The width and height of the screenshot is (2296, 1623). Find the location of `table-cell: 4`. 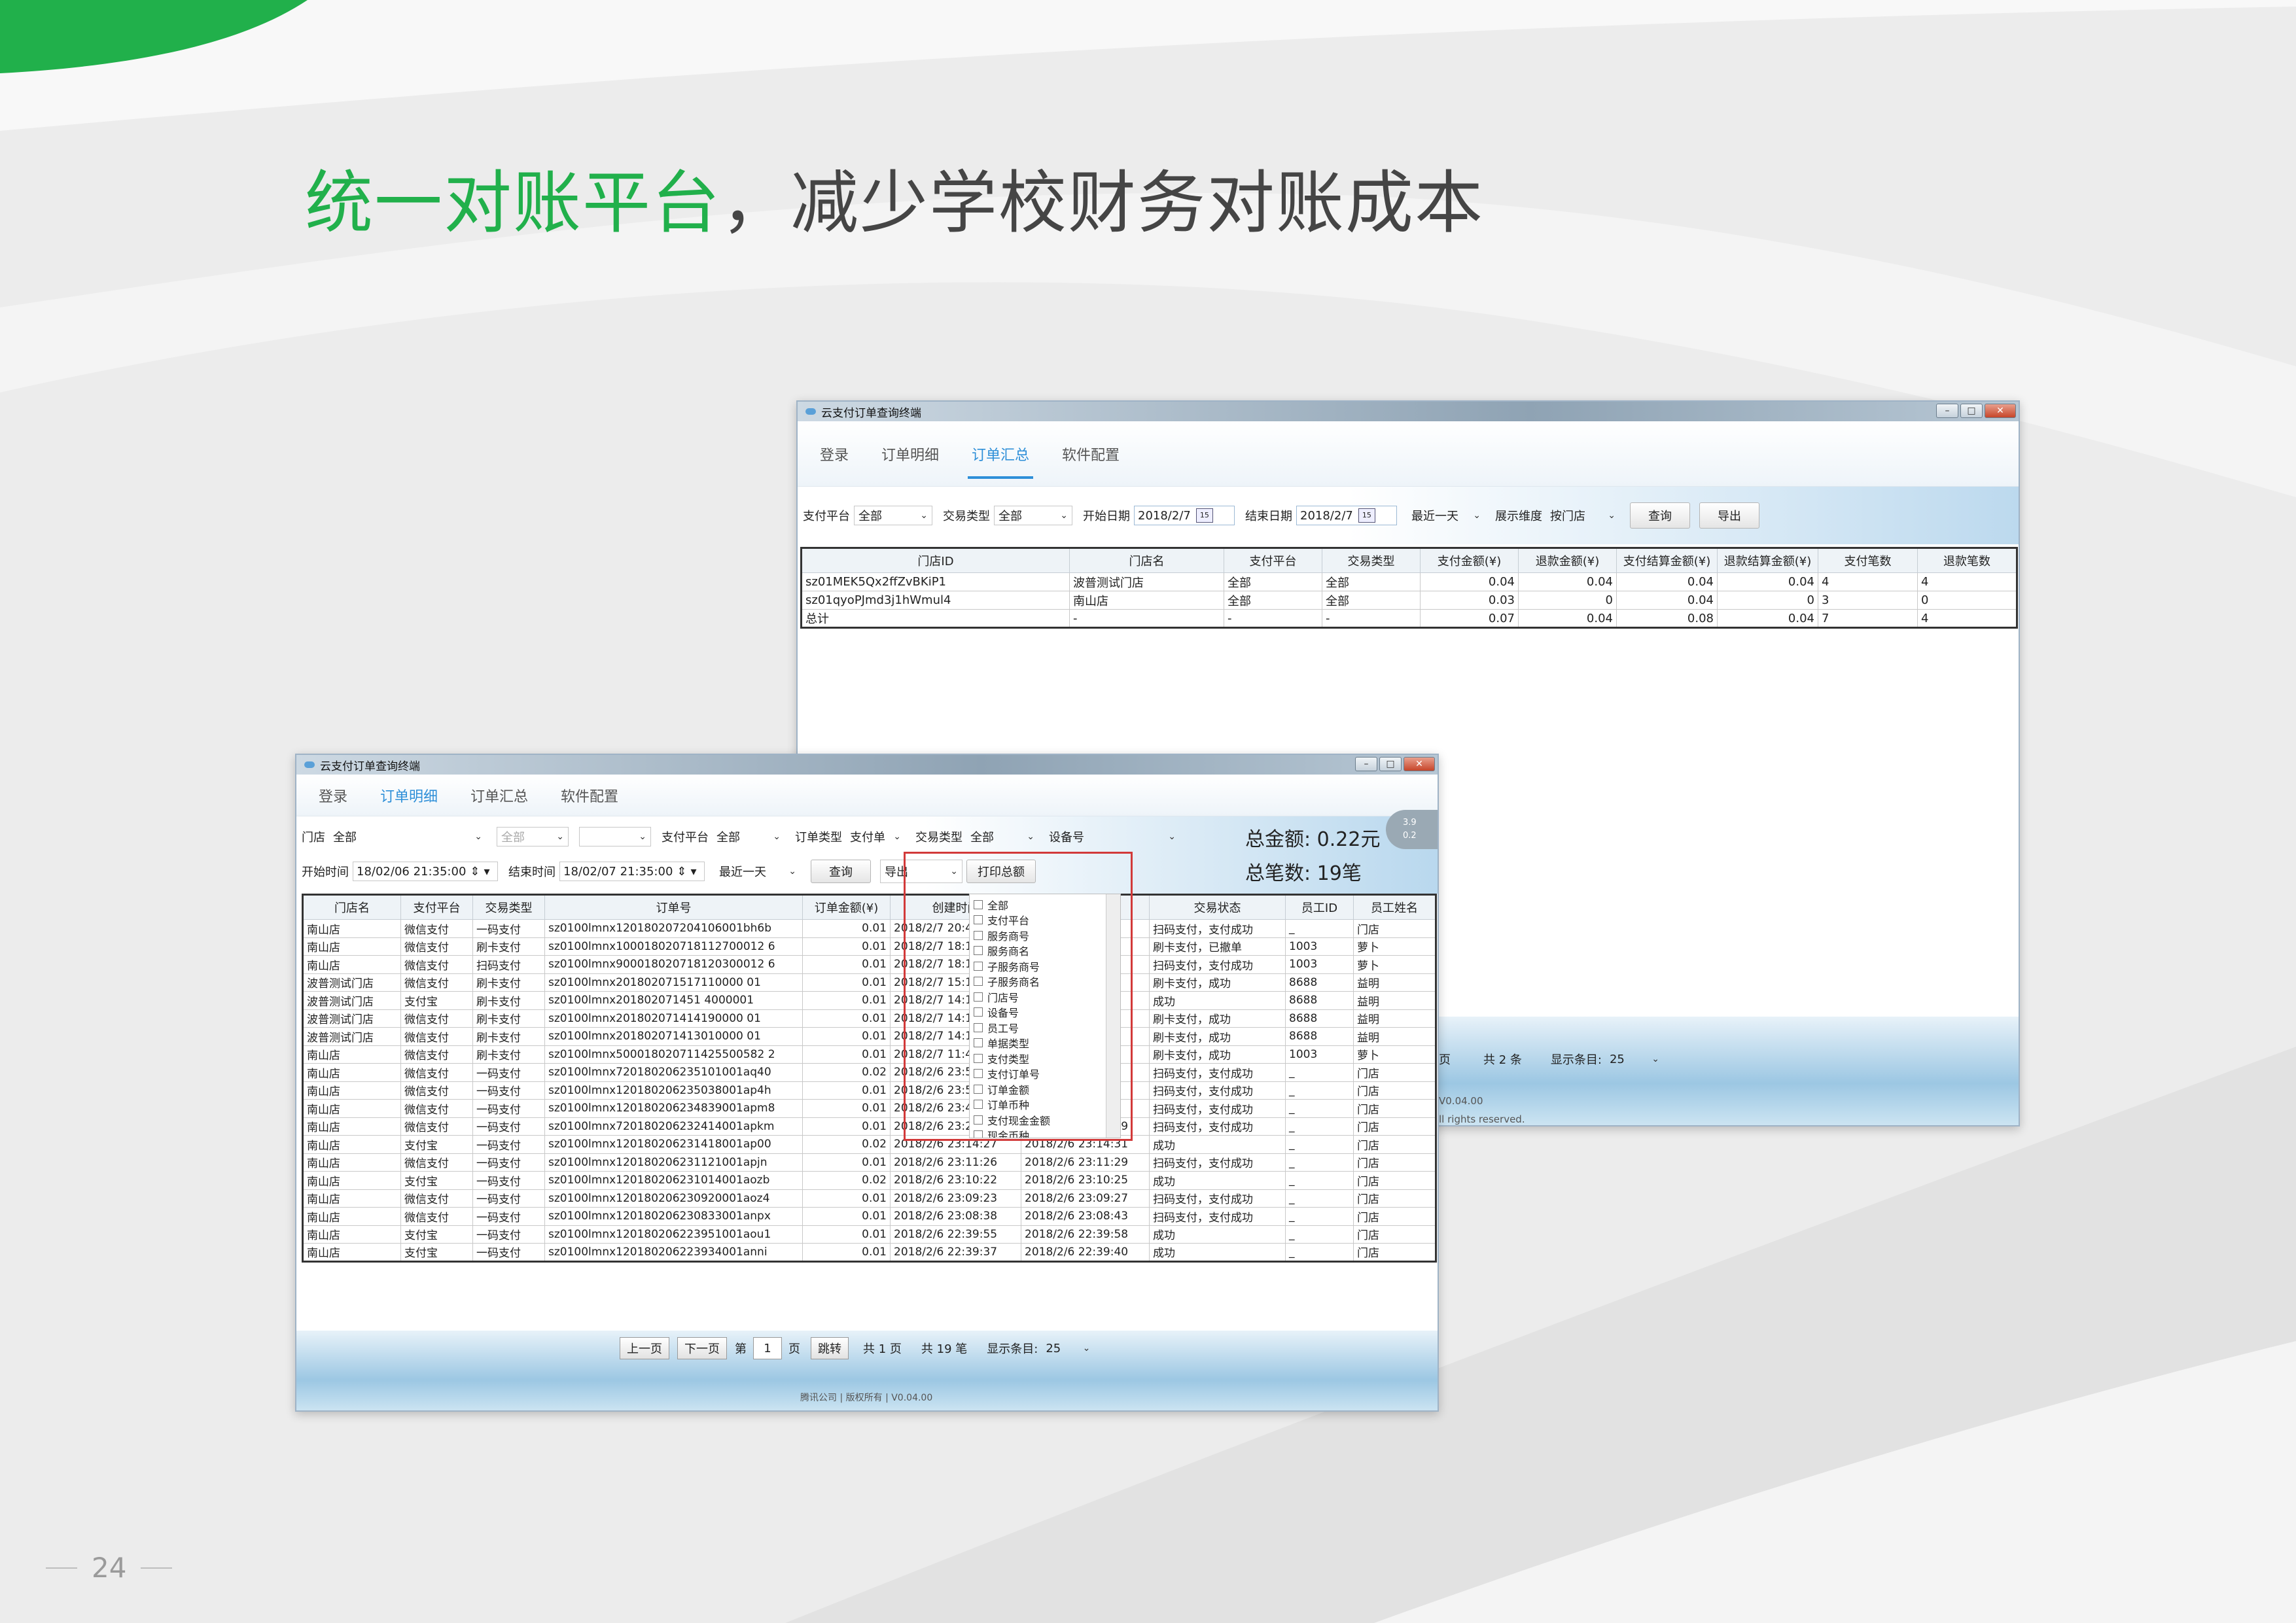

table-cell: 4 is located at coordinates (1967, 619).